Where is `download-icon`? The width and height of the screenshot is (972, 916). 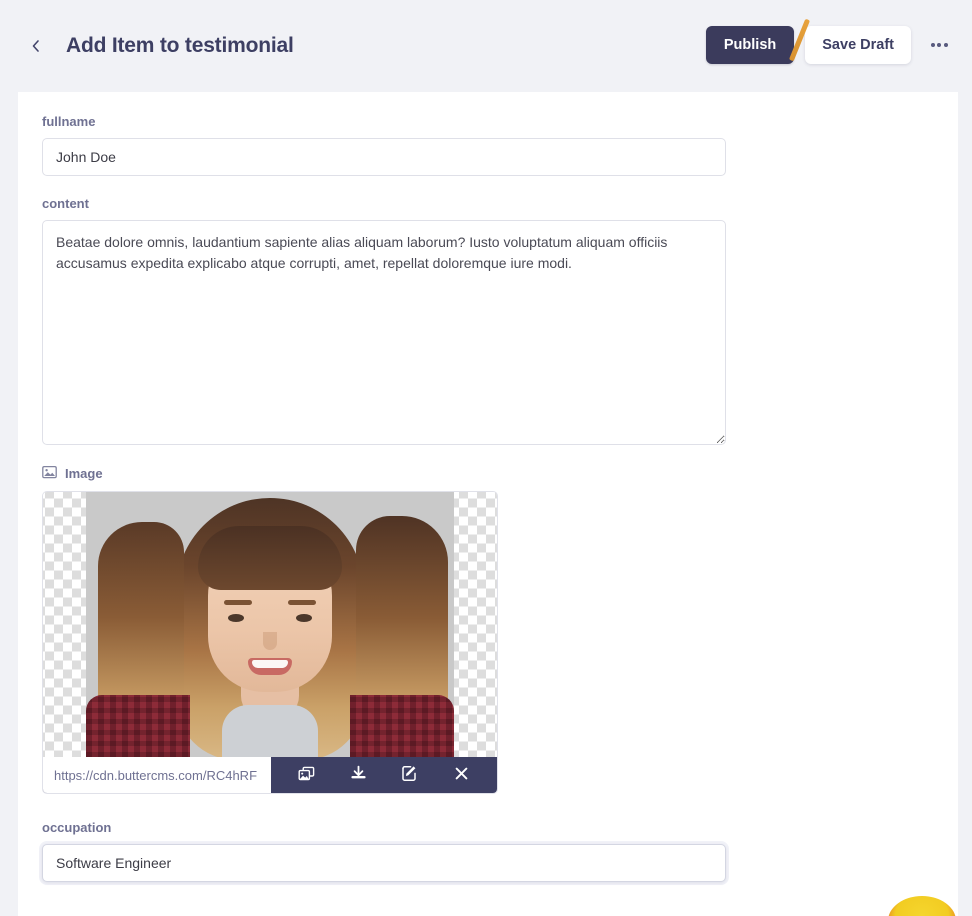 download-icon is located at coordinates (358, 775).